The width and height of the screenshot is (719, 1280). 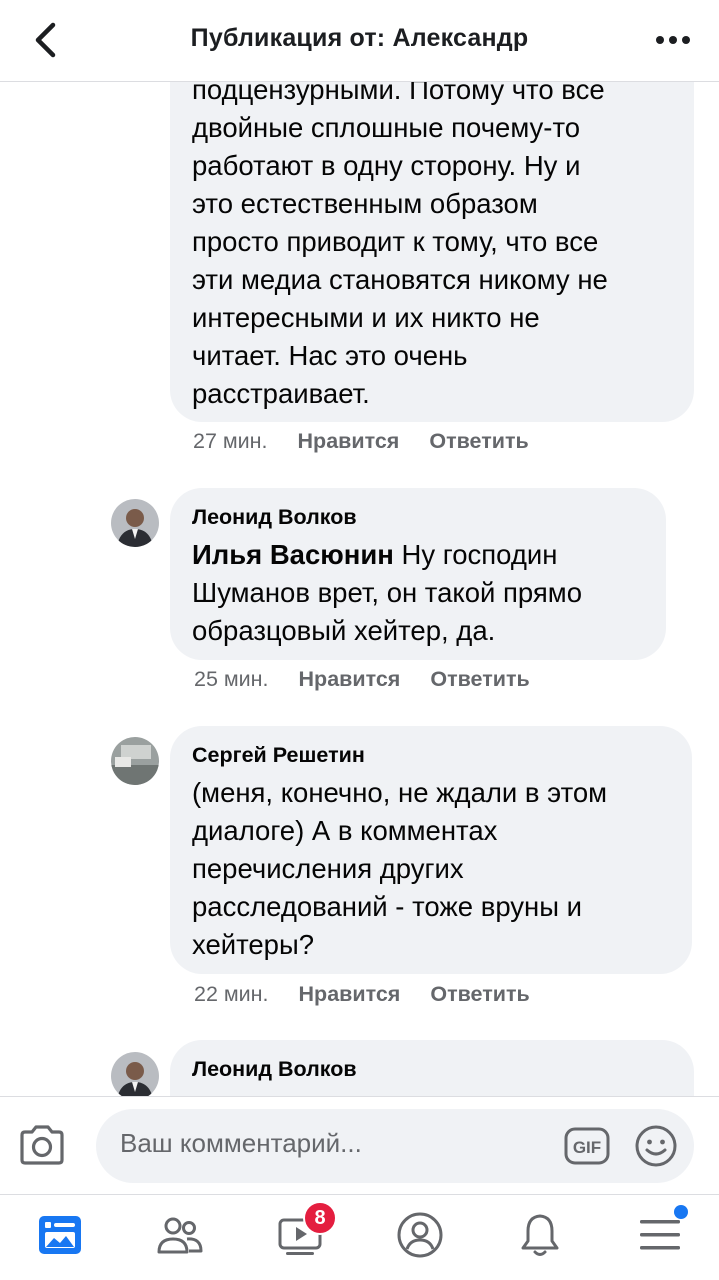 I want to click on bell-icon, so click(x=540, y=1235).